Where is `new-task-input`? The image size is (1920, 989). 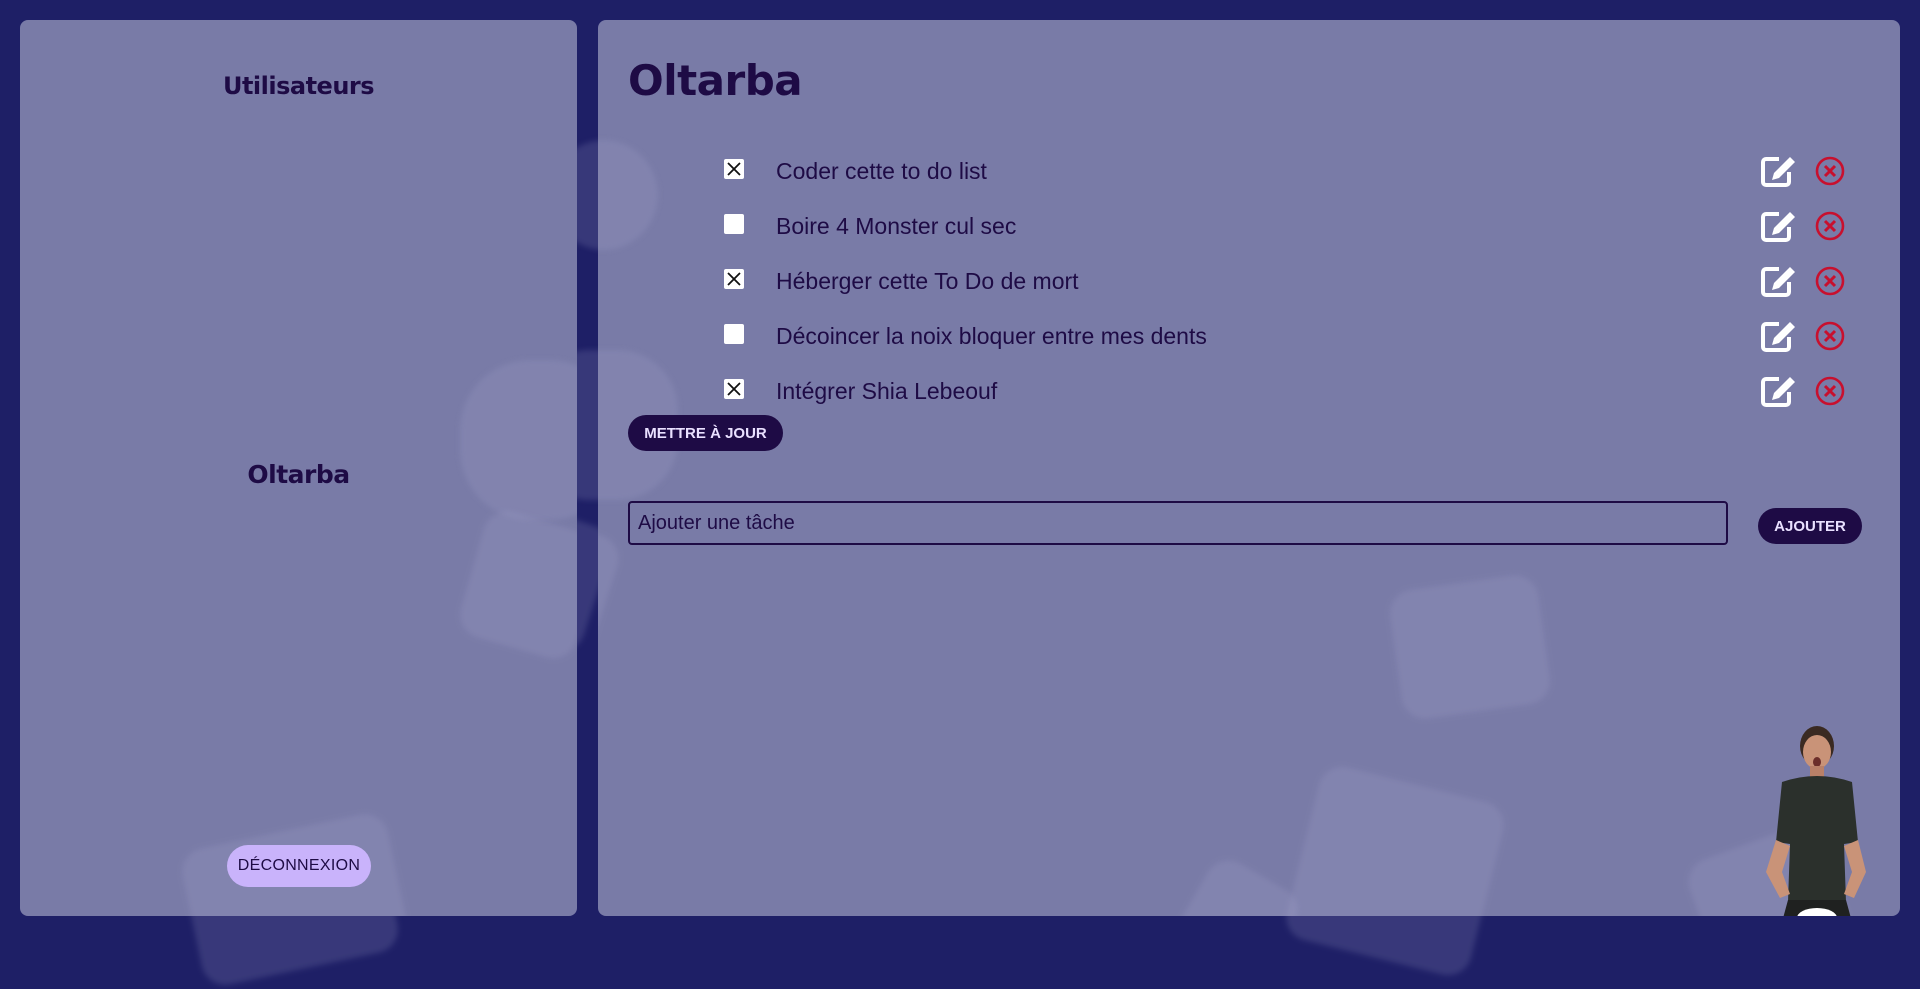 new-task-input is located at coordinates (1178, 523).